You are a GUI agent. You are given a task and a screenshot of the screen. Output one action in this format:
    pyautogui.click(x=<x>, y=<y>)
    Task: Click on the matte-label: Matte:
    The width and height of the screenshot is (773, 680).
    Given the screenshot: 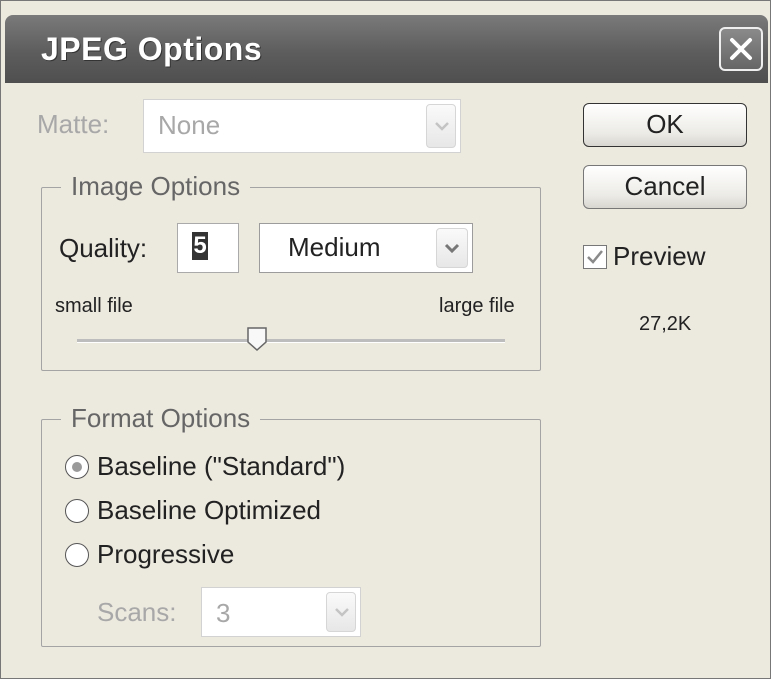 What is the action you would take?
    pyautogui.click(x=73, y=124)
    